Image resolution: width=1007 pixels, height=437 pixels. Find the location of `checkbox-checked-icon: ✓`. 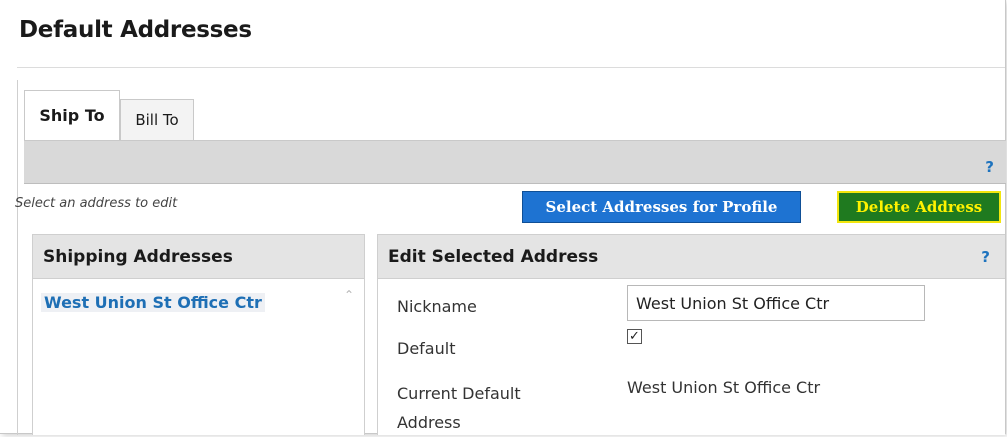

checkbox-checked-icon: ✓ is located at coordinates (634, 336).